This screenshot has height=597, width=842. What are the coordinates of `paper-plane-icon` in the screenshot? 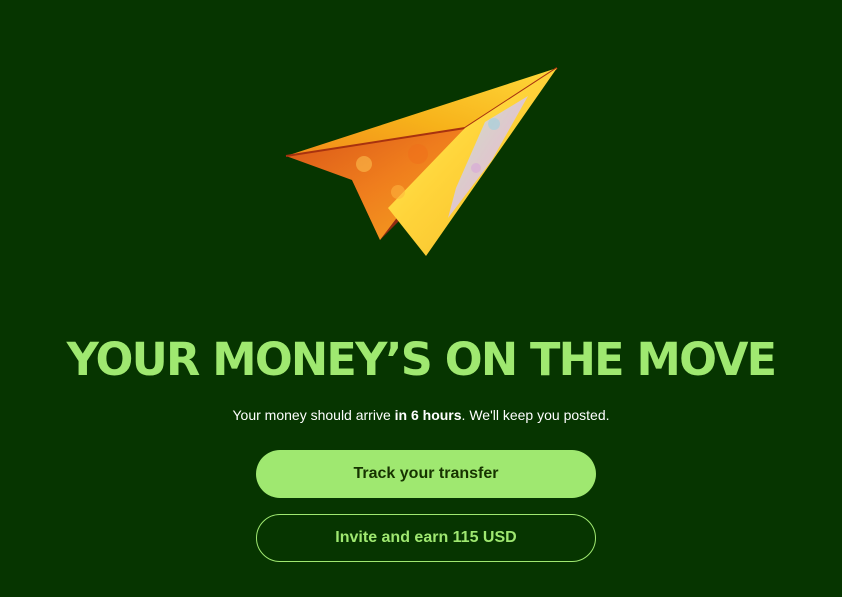 It's located at (421, 161).